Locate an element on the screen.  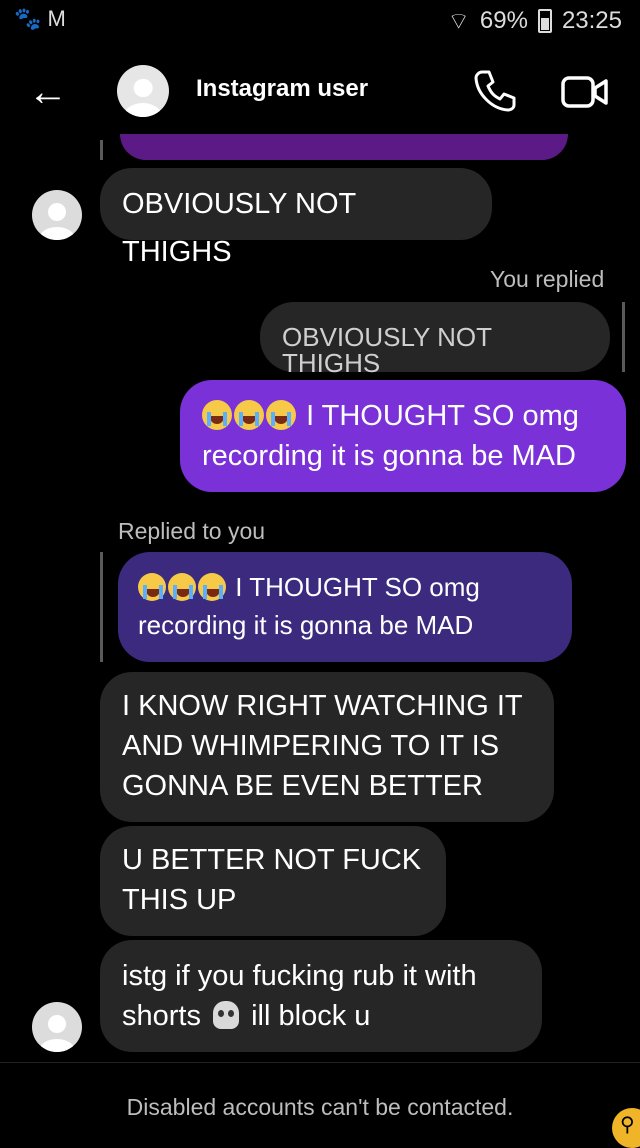
skull-icon is located at coordinates (226, 1015).